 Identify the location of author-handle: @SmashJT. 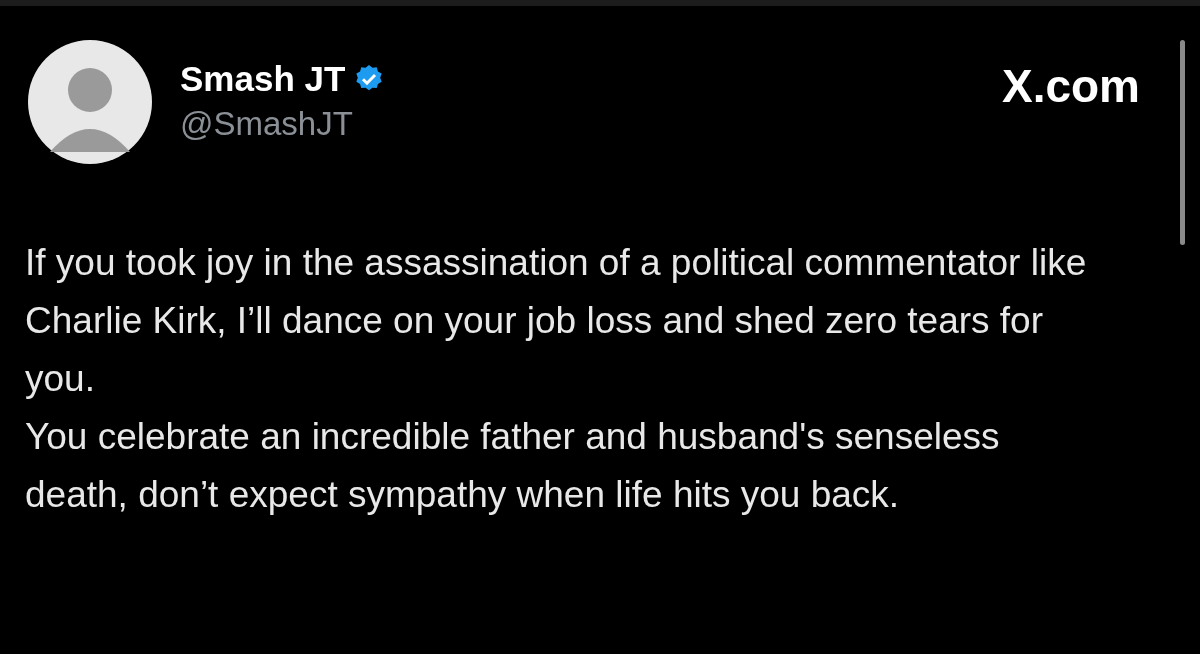
(267, 124).